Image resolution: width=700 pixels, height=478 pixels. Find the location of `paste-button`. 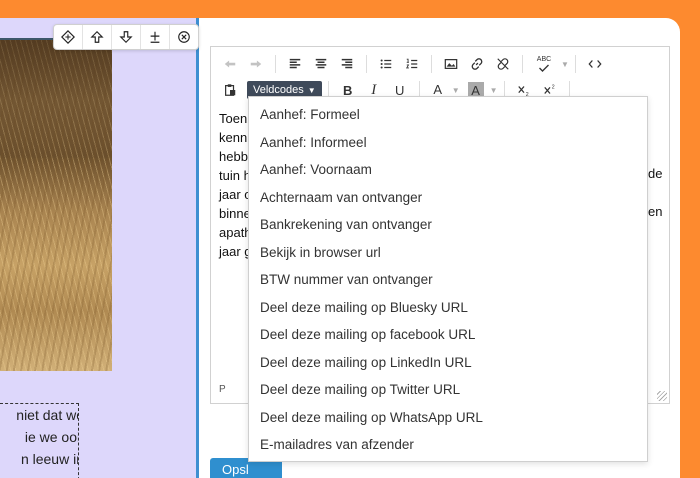

paste-button is located at coordinates (230, 90).